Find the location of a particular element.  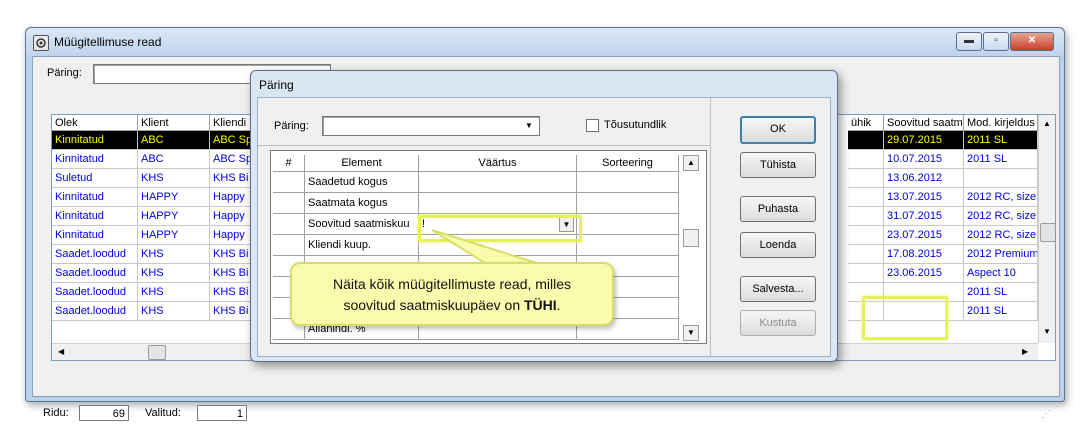

col-header-soovitud: Soovitud saatm is located at coordinates (924, 123).